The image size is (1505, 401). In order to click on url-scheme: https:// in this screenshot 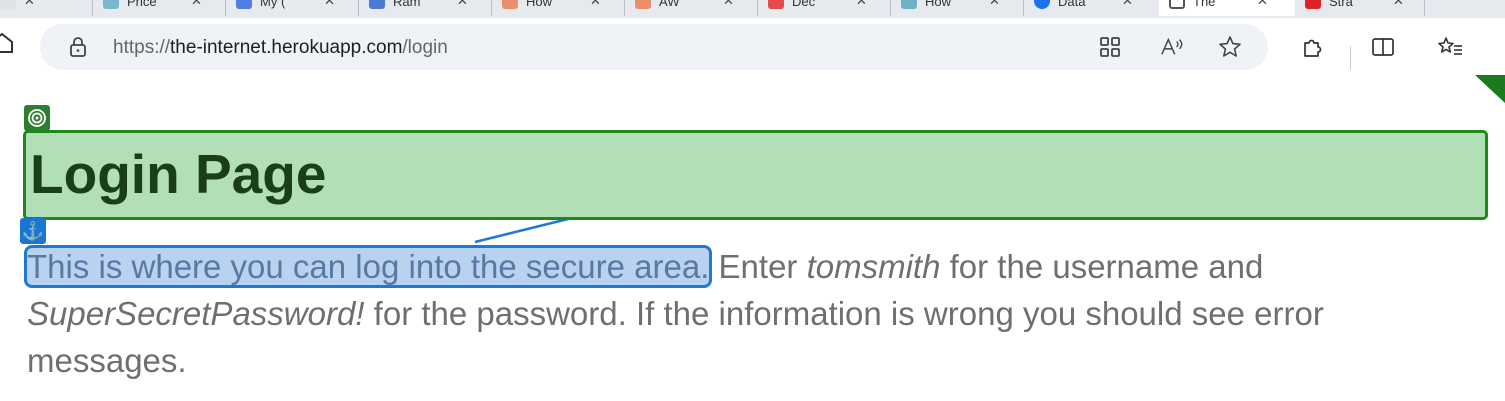, I will do `click(142, 47)`.